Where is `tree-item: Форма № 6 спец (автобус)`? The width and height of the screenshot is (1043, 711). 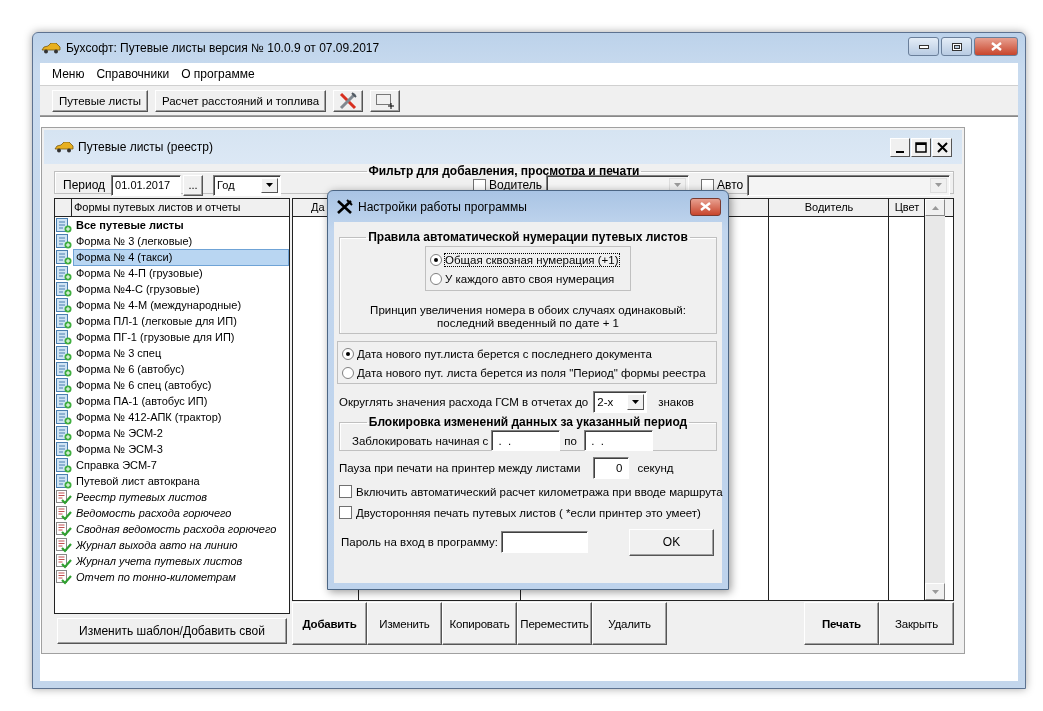 tree-item: Форма № 6 спец (автобус) is located at coordinates (144, 385).